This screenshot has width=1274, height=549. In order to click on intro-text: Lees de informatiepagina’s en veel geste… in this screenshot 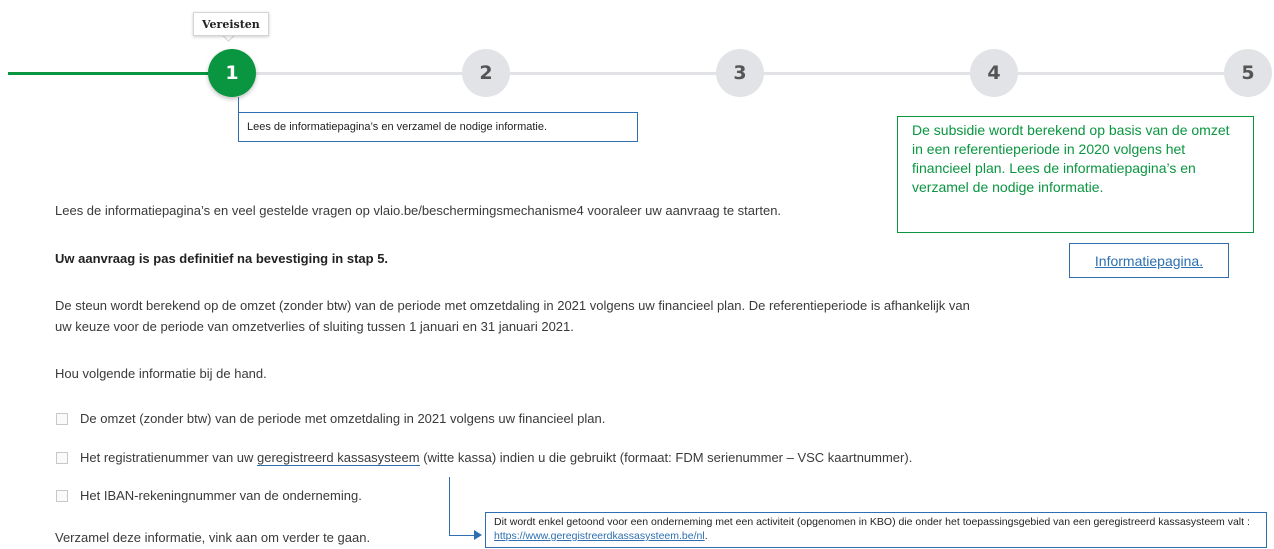, I will do `click(418, 210)`.